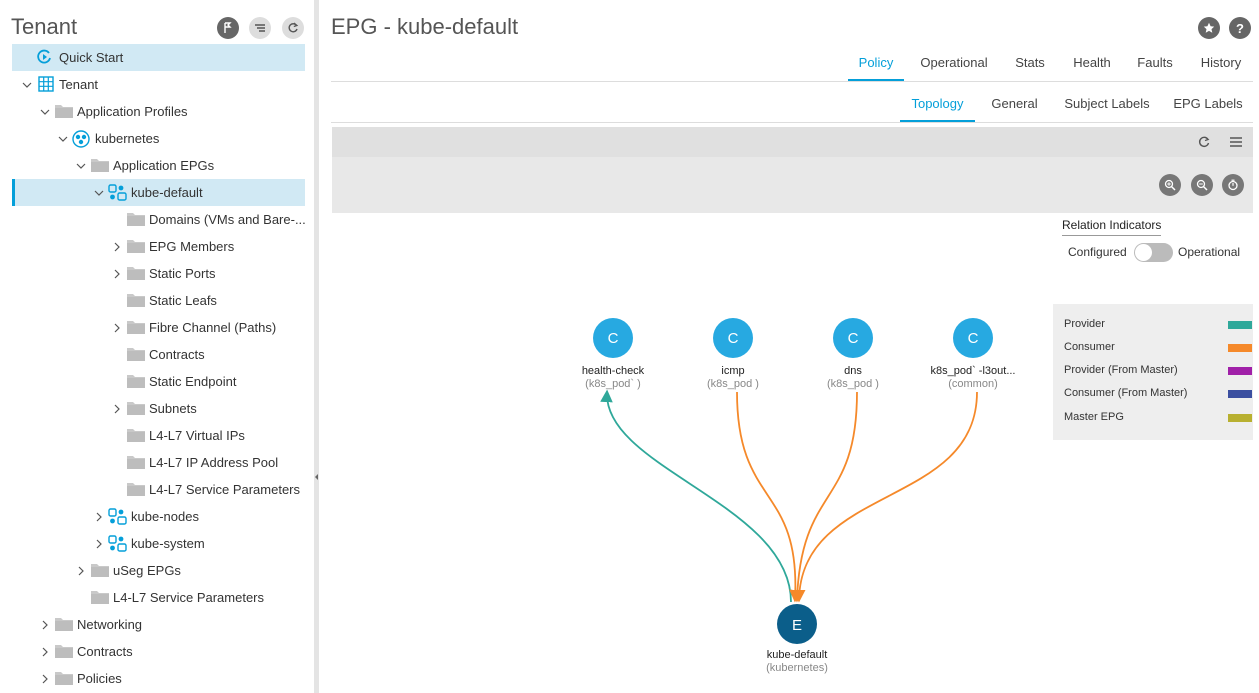  I want to click on tree-item-kubernetes: kubernetes, so click(153, 138).